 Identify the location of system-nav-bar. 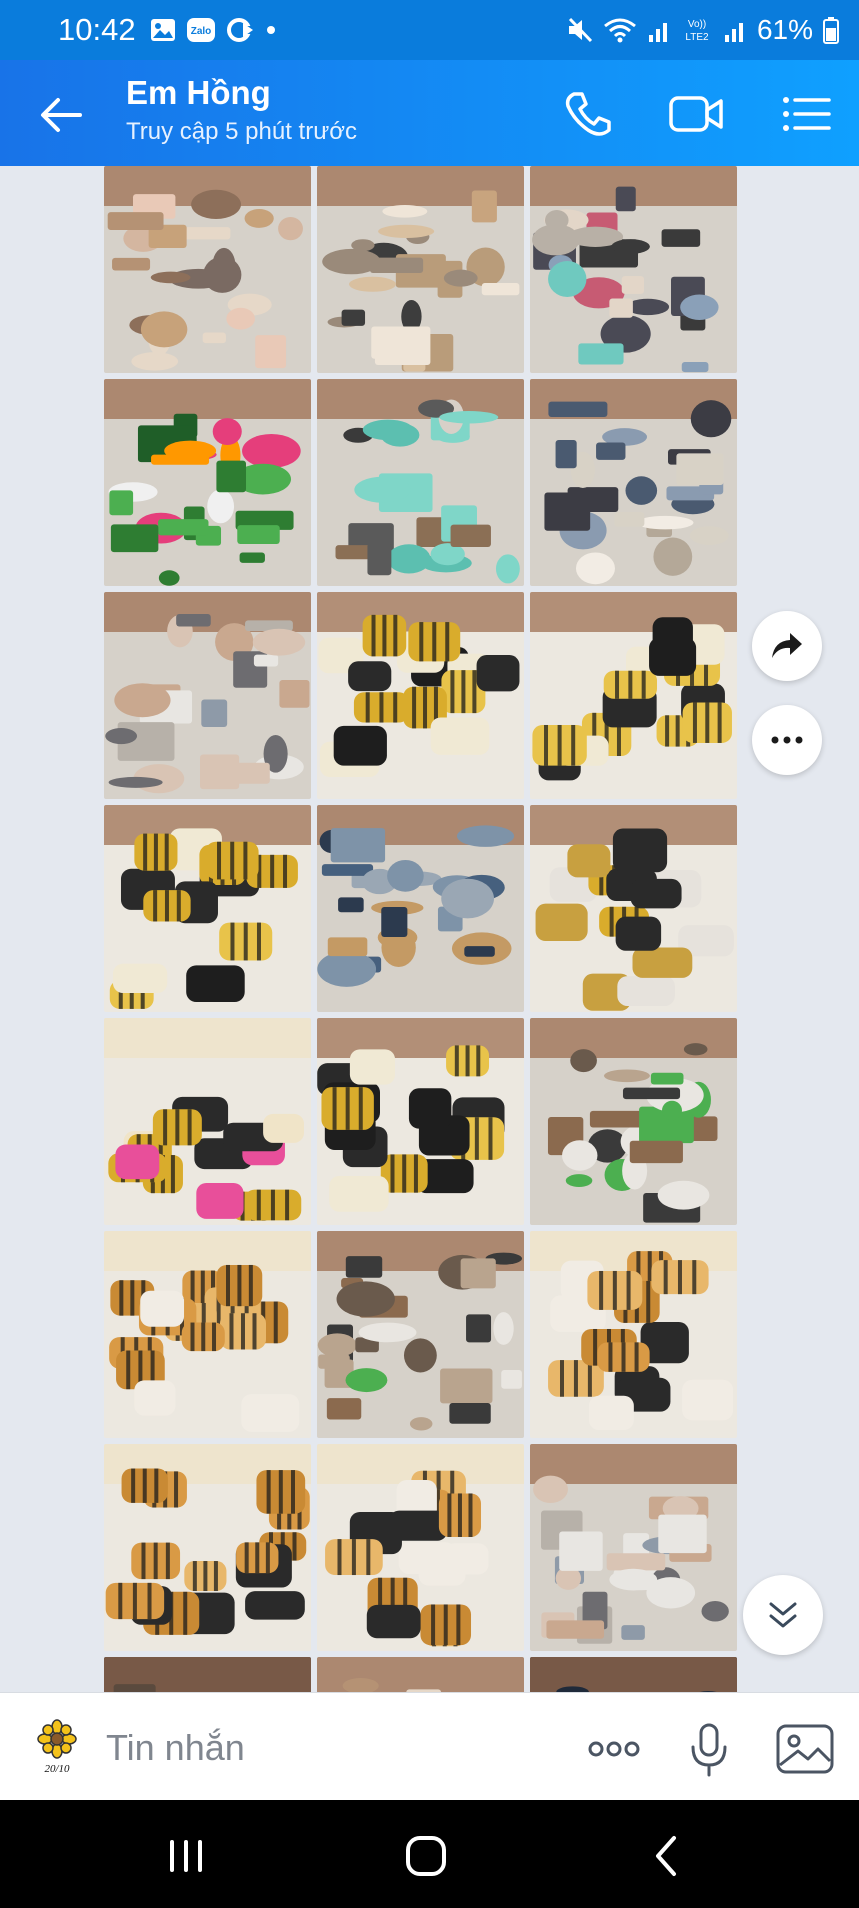
(429, 1854).